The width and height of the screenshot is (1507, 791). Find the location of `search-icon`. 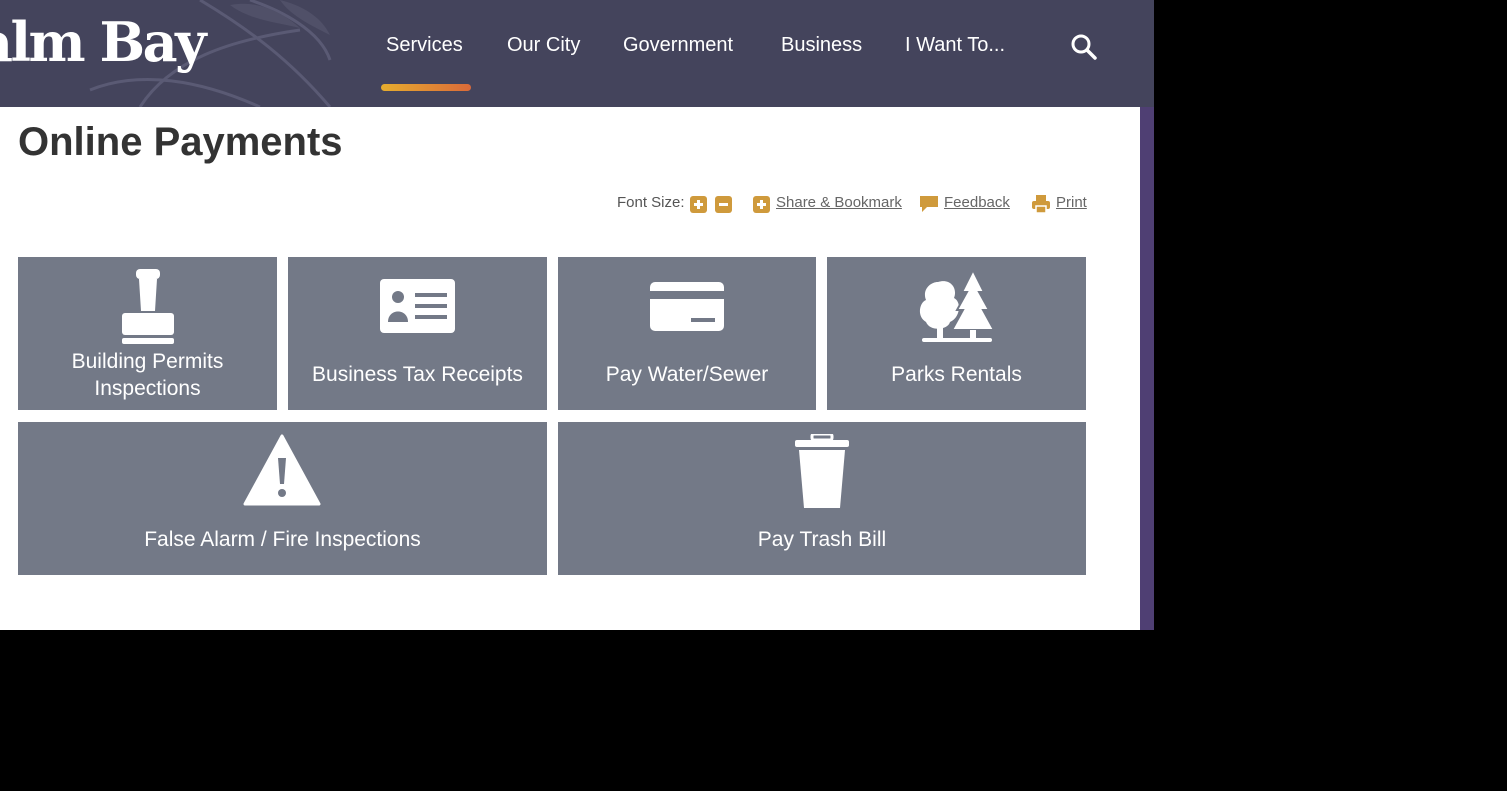

search-icon is located at coordinates (1084, 47).